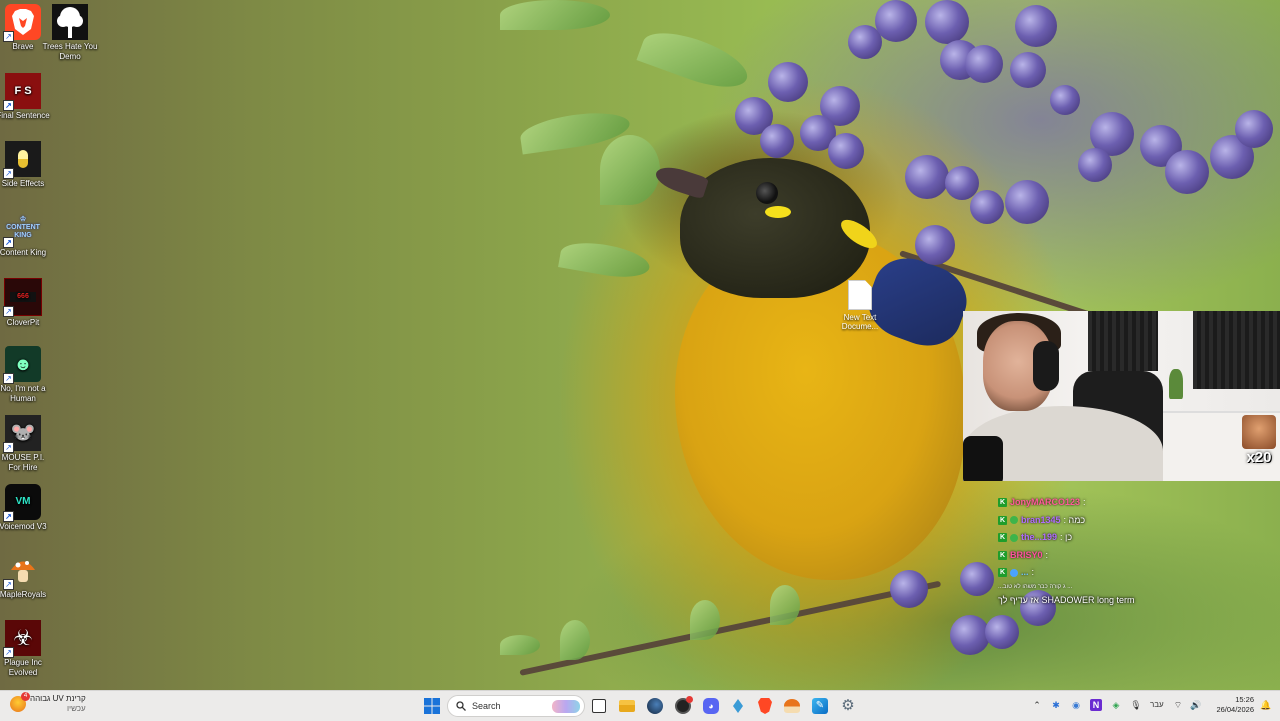 The image size is (1280, 721). Describe the element at coordinates (1266, 705) in the screenshot. I see `notifications-bell-icon: 🔔` at that location.